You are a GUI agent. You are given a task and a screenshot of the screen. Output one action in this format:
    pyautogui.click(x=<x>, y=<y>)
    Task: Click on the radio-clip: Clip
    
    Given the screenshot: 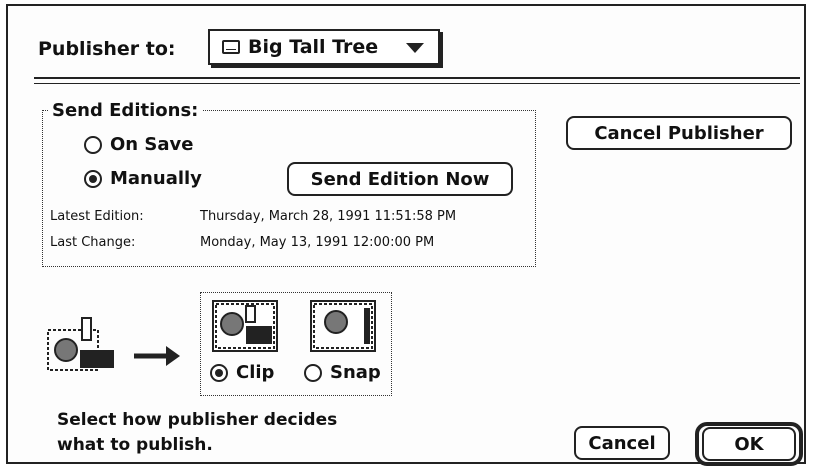 What is the action you would take?
    pyautogui.click(x=242, y=372)
    